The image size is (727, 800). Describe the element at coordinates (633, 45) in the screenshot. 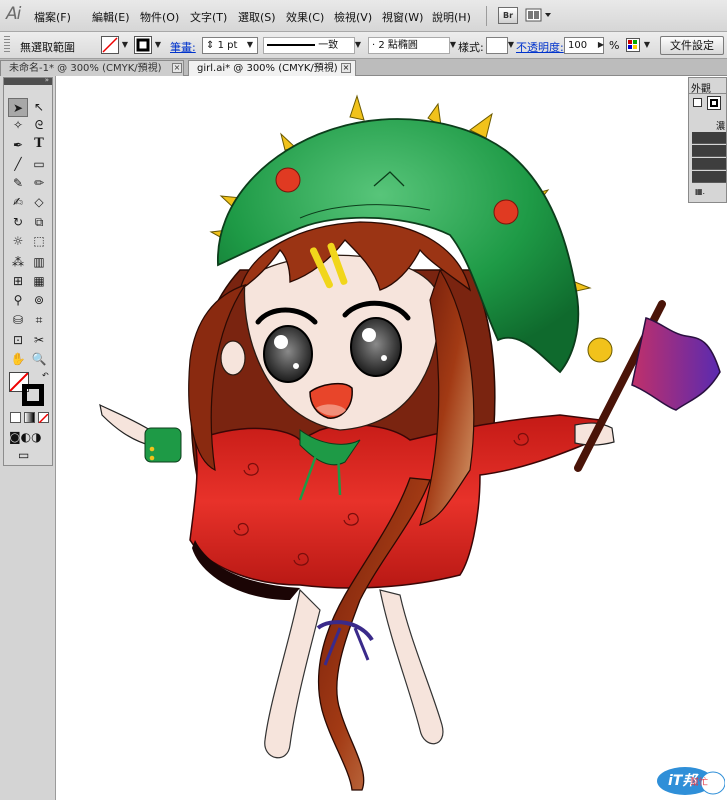

I see `recolor-artwork-icon` at that location.